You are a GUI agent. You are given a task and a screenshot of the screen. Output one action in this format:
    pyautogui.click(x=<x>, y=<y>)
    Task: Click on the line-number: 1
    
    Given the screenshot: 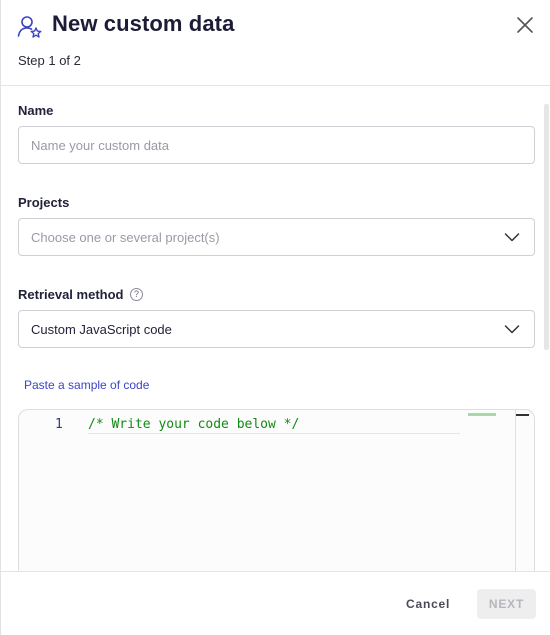 What is the action you would take?
    pyautogui.click(x=59, y=424)
    